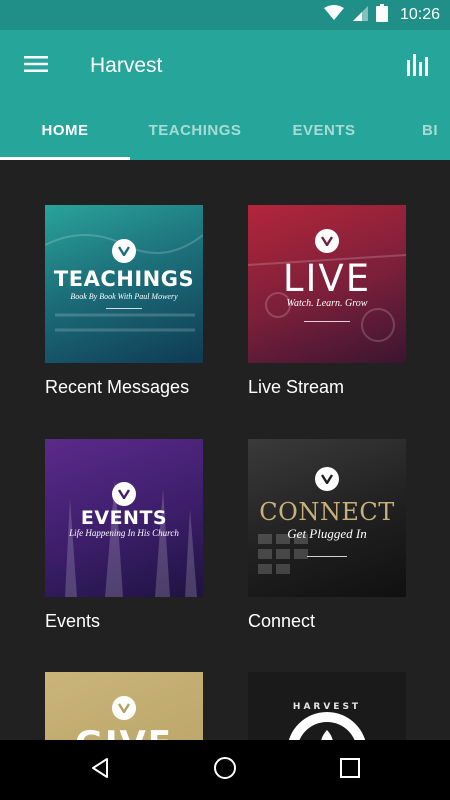  Describe the element at coordinates (117, 387) in the screenshot. I see `card-label: Recent Messages` at that location.